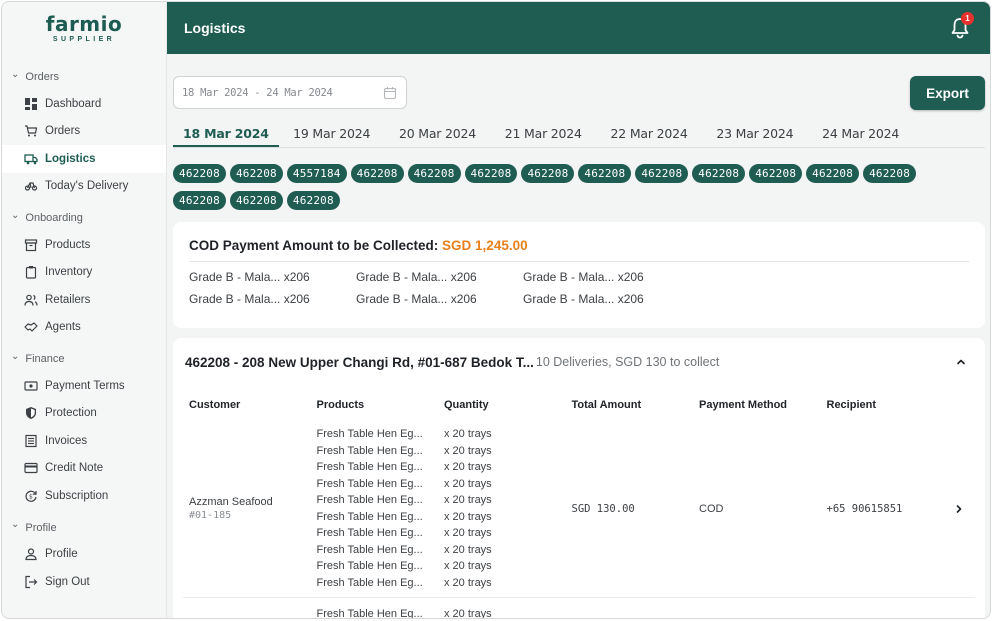 Image resolution: width=992 pixels, height=621 pixels. What do you see at coordinates (962, 25) in the screenshot?
I see `notifications-button: 1` at bounding box center [962, 25].